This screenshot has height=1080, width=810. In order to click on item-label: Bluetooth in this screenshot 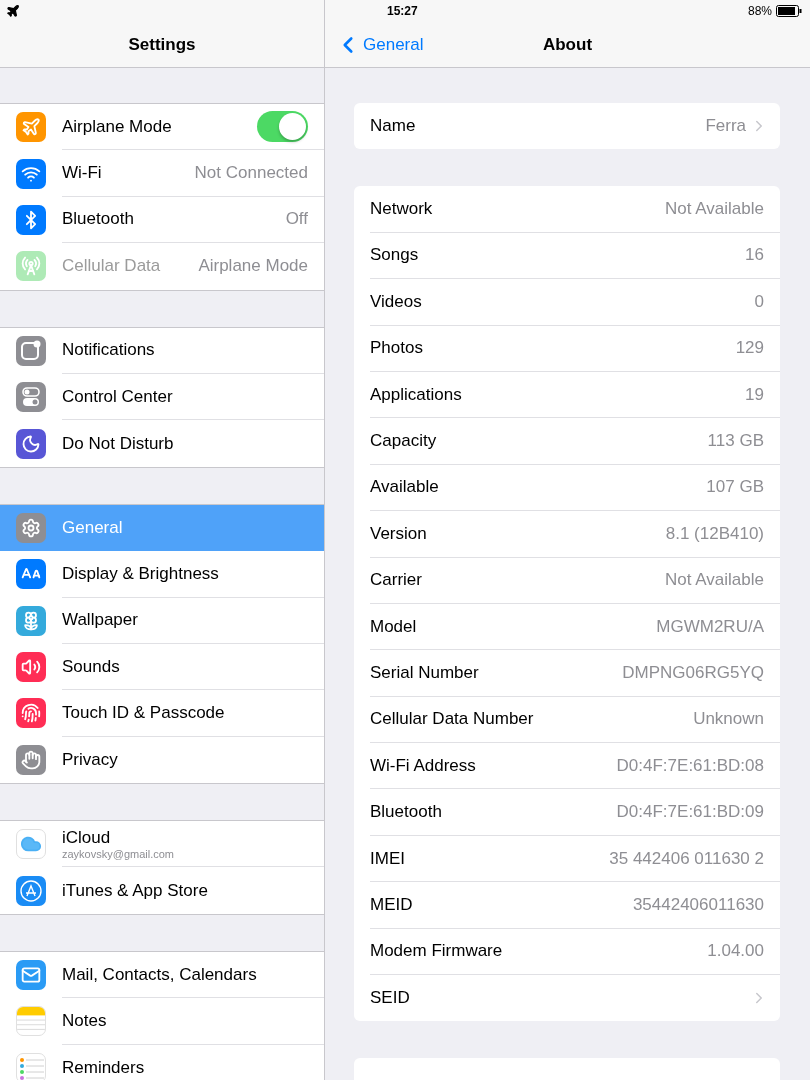, I will do `click(98, 219)`.